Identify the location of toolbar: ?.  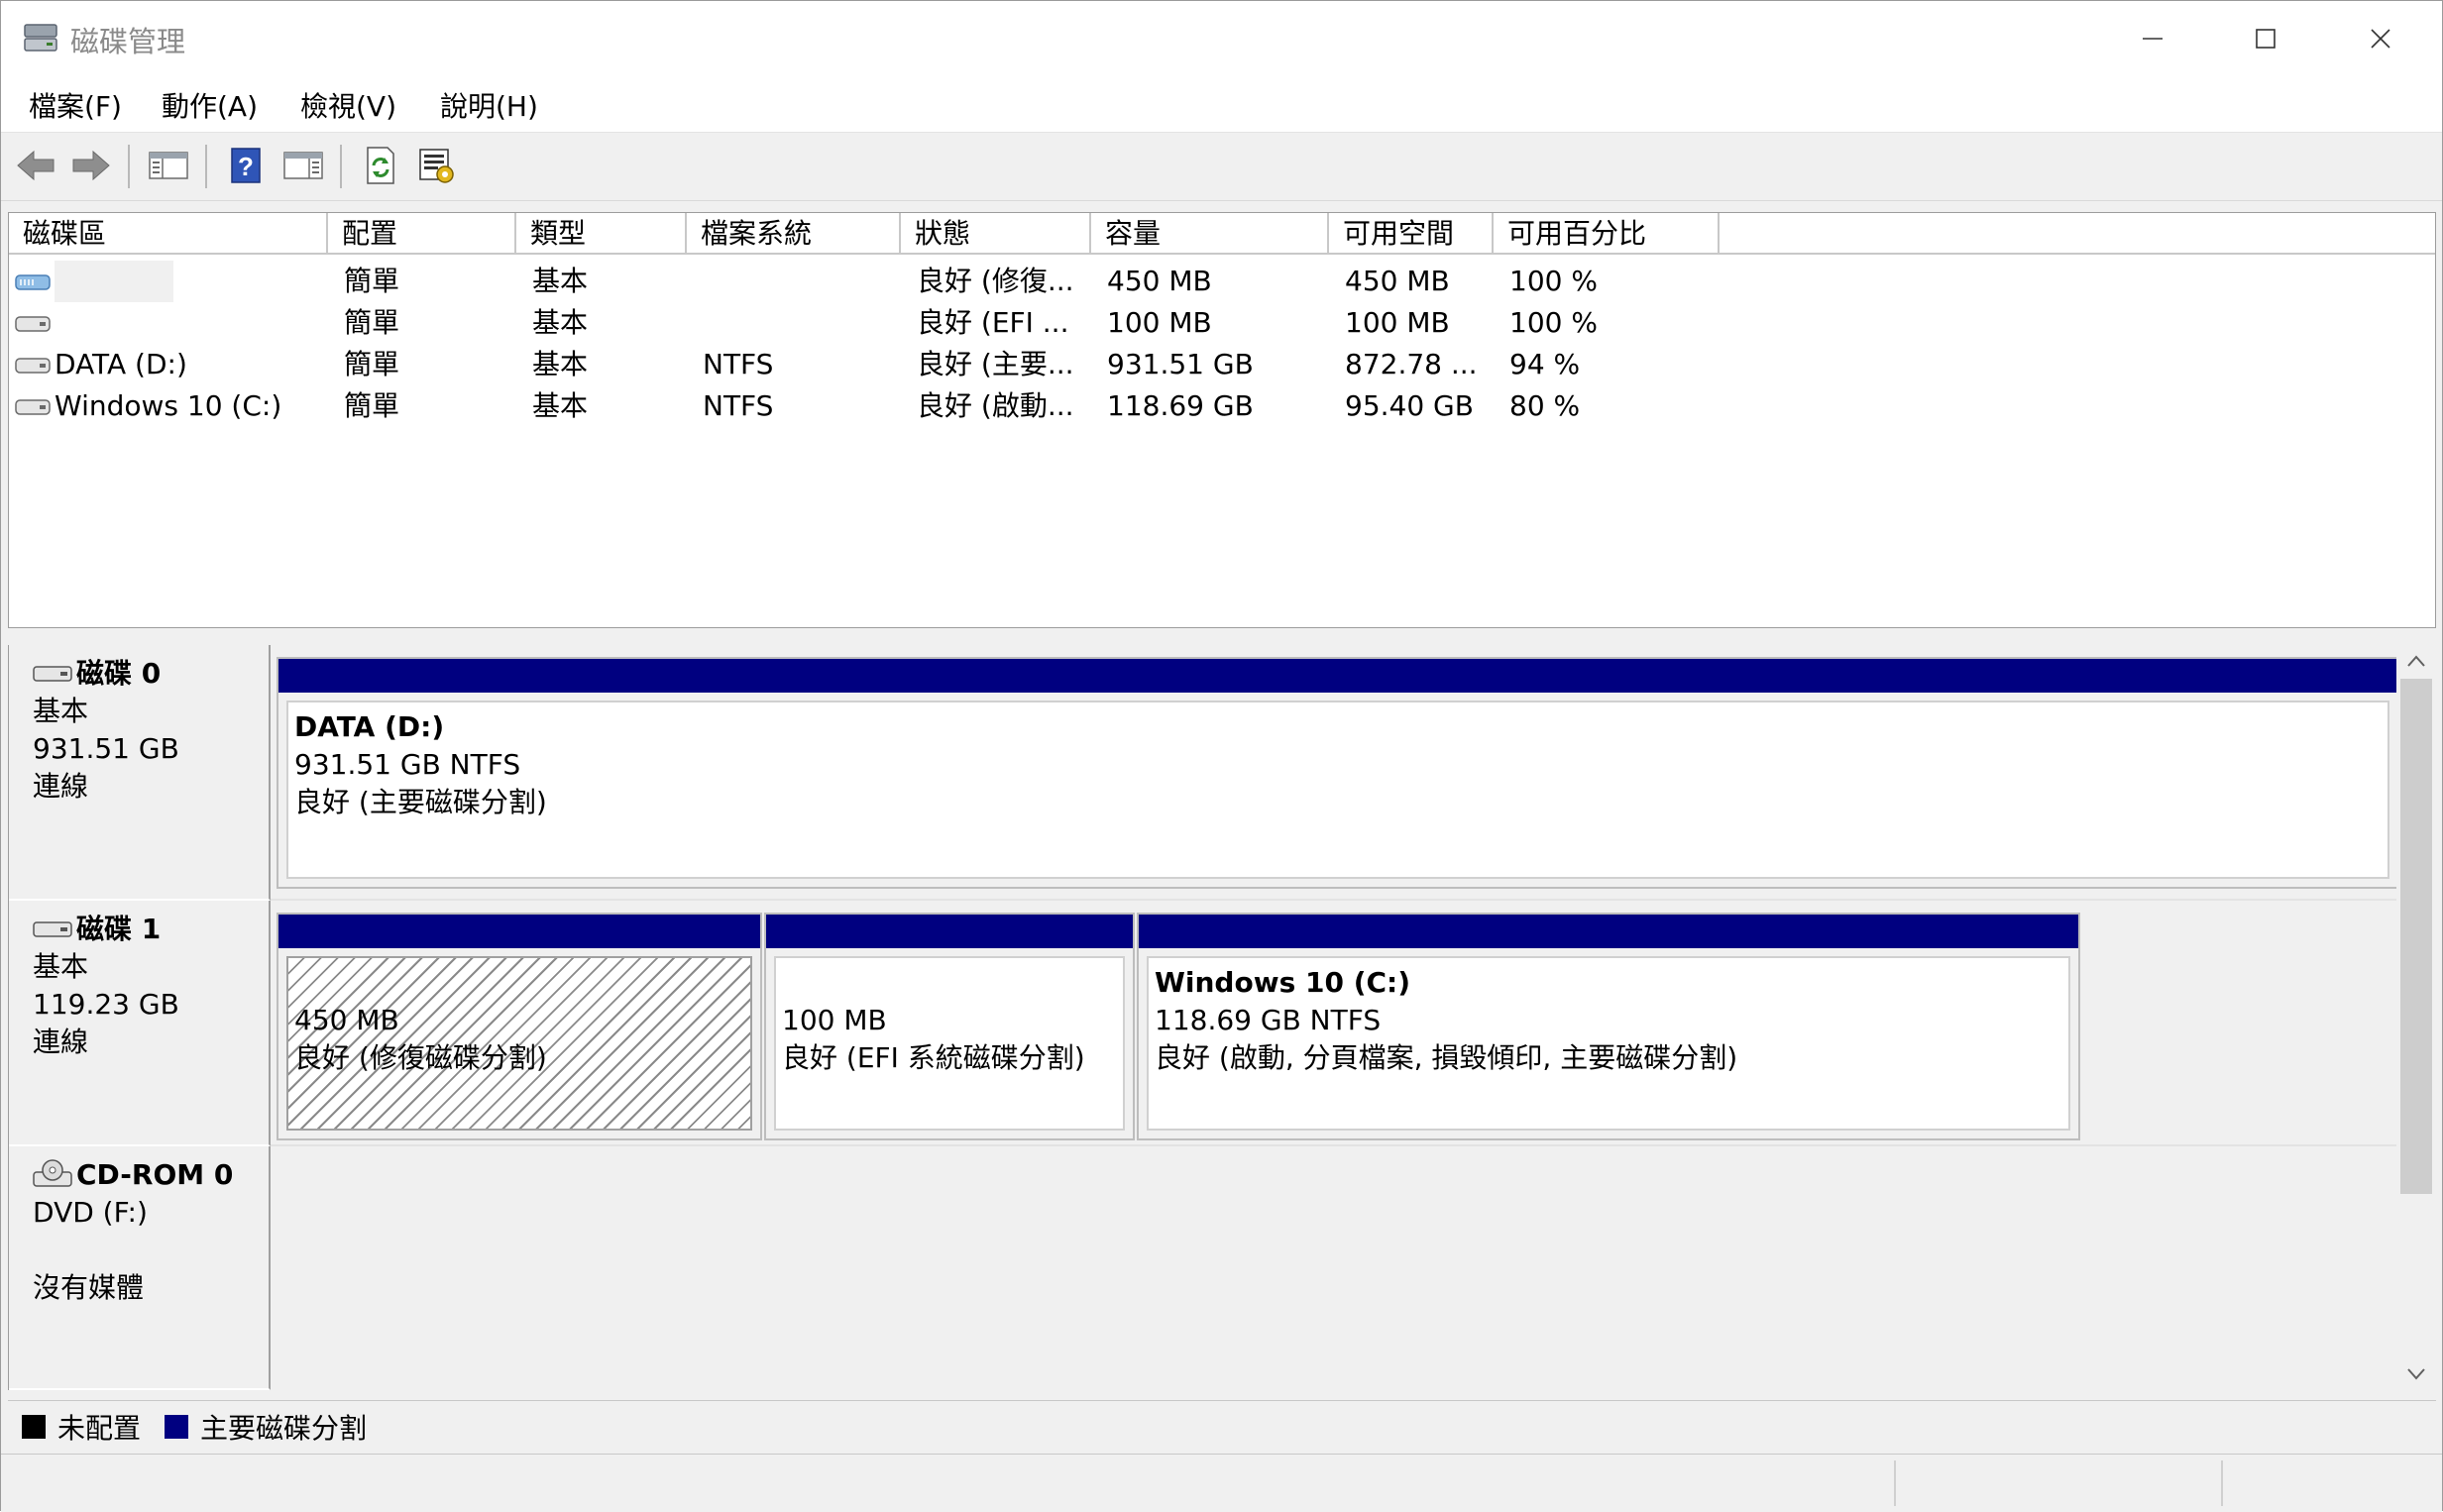
(1221, 167).